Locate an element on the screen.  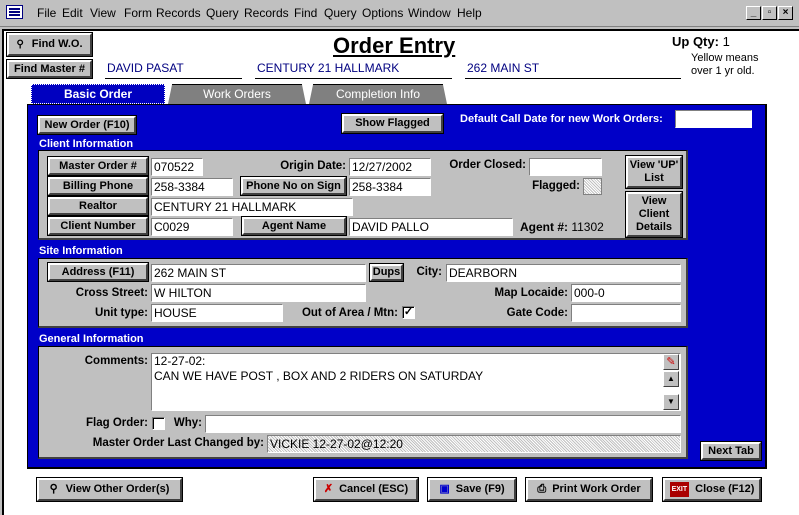
next-tab-button: Next Tab is located at coordinates (731, 451).